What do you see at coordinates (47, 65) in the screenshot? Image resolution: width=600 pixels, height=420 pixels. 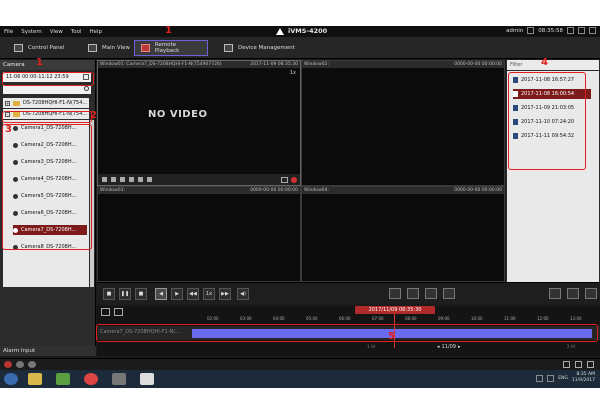 I see `camera-panel-header: Camera` at bounding box center [47, 65].